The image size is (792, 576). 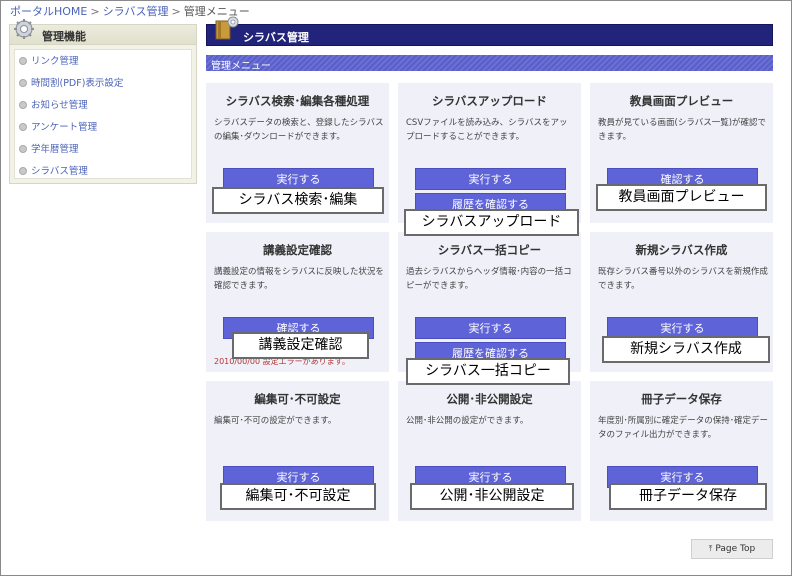 What do you see at coordinates (492, 496) in the screenshot?
I see `callout-publish-settings: 公開･非公開設定` at bounding box center [492, 496].